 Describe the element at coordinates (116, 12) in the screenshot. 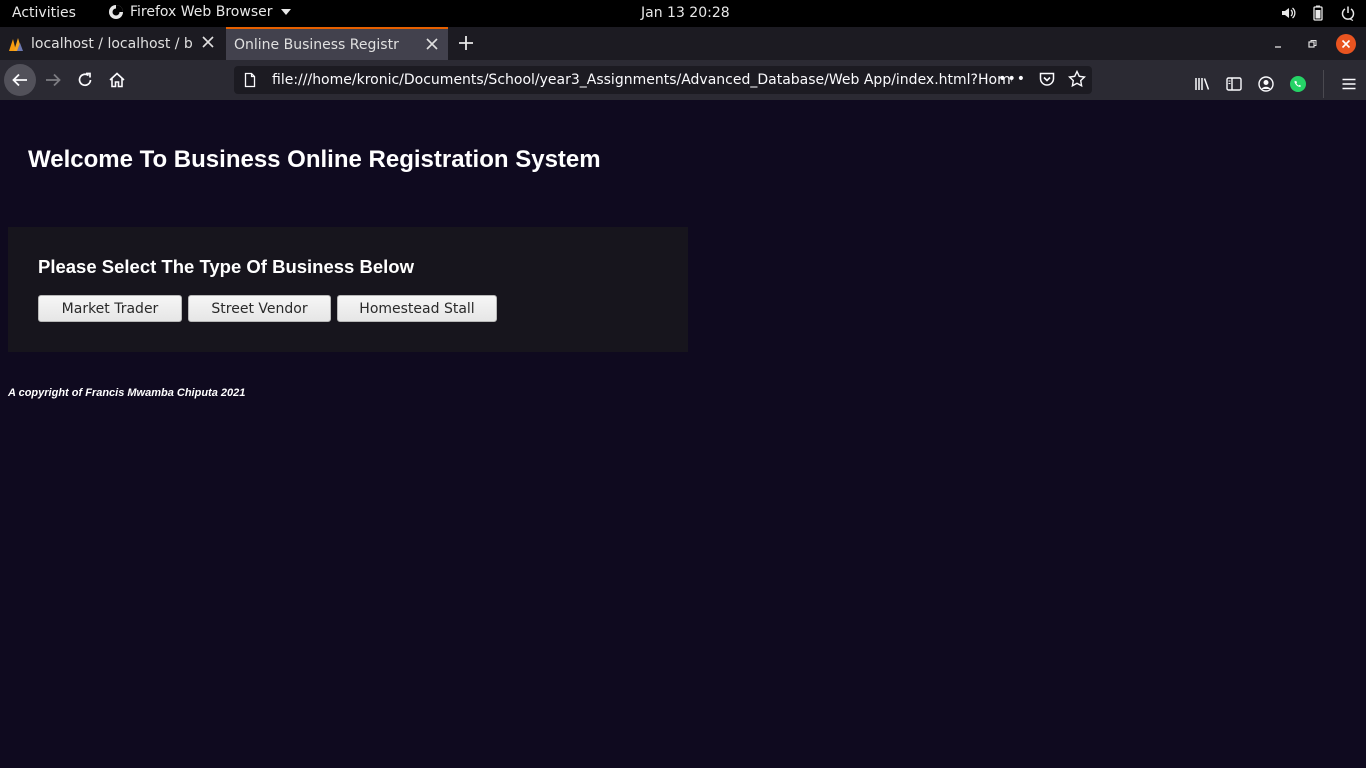

I see `firefox-icon` at that location.